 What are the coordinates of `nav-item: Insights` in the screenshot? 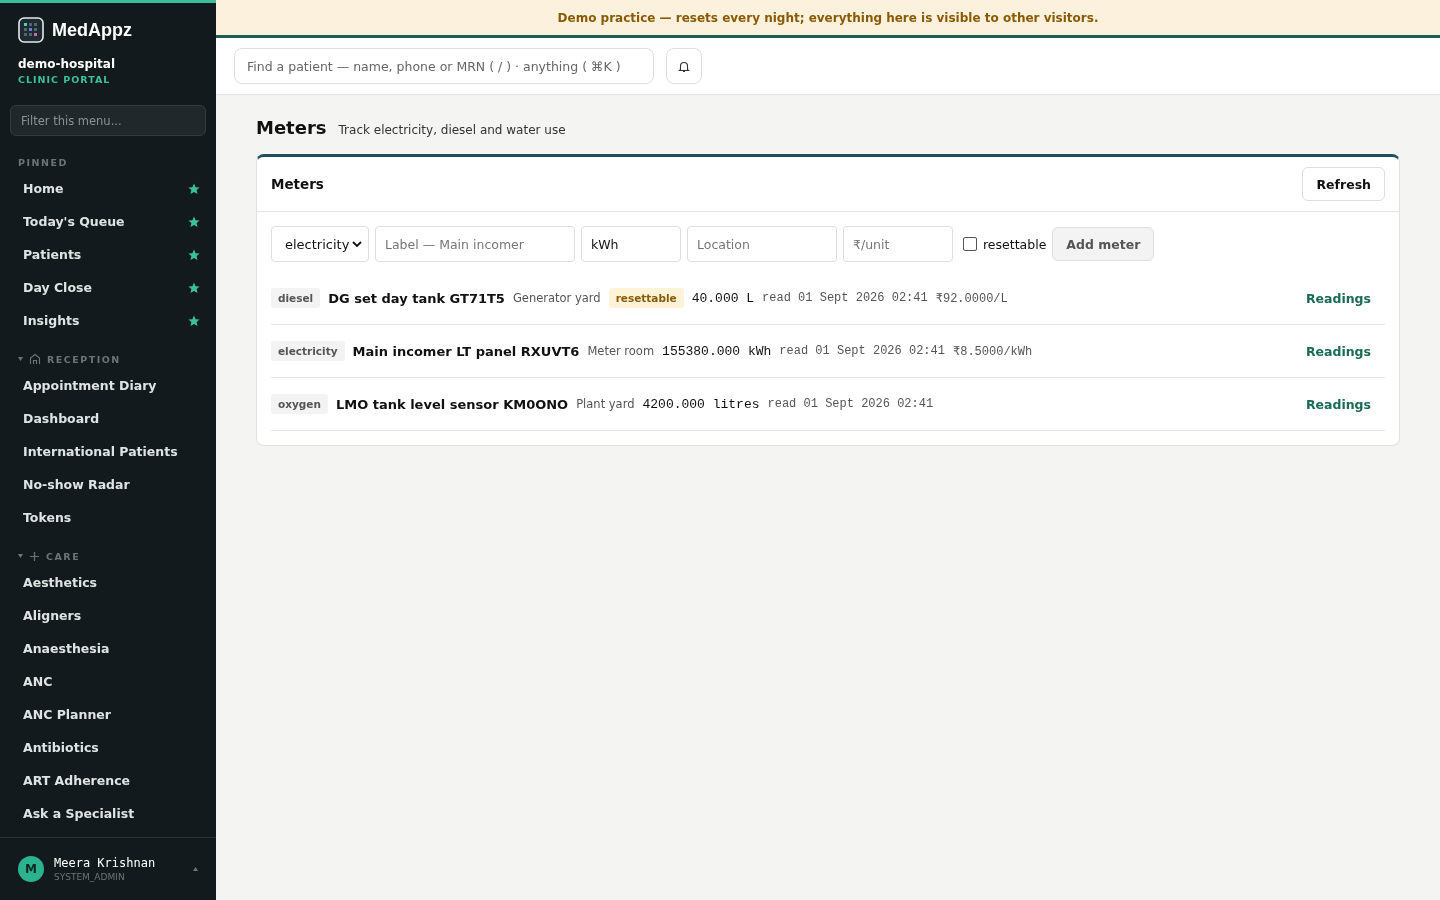 It's located at (108, 320).